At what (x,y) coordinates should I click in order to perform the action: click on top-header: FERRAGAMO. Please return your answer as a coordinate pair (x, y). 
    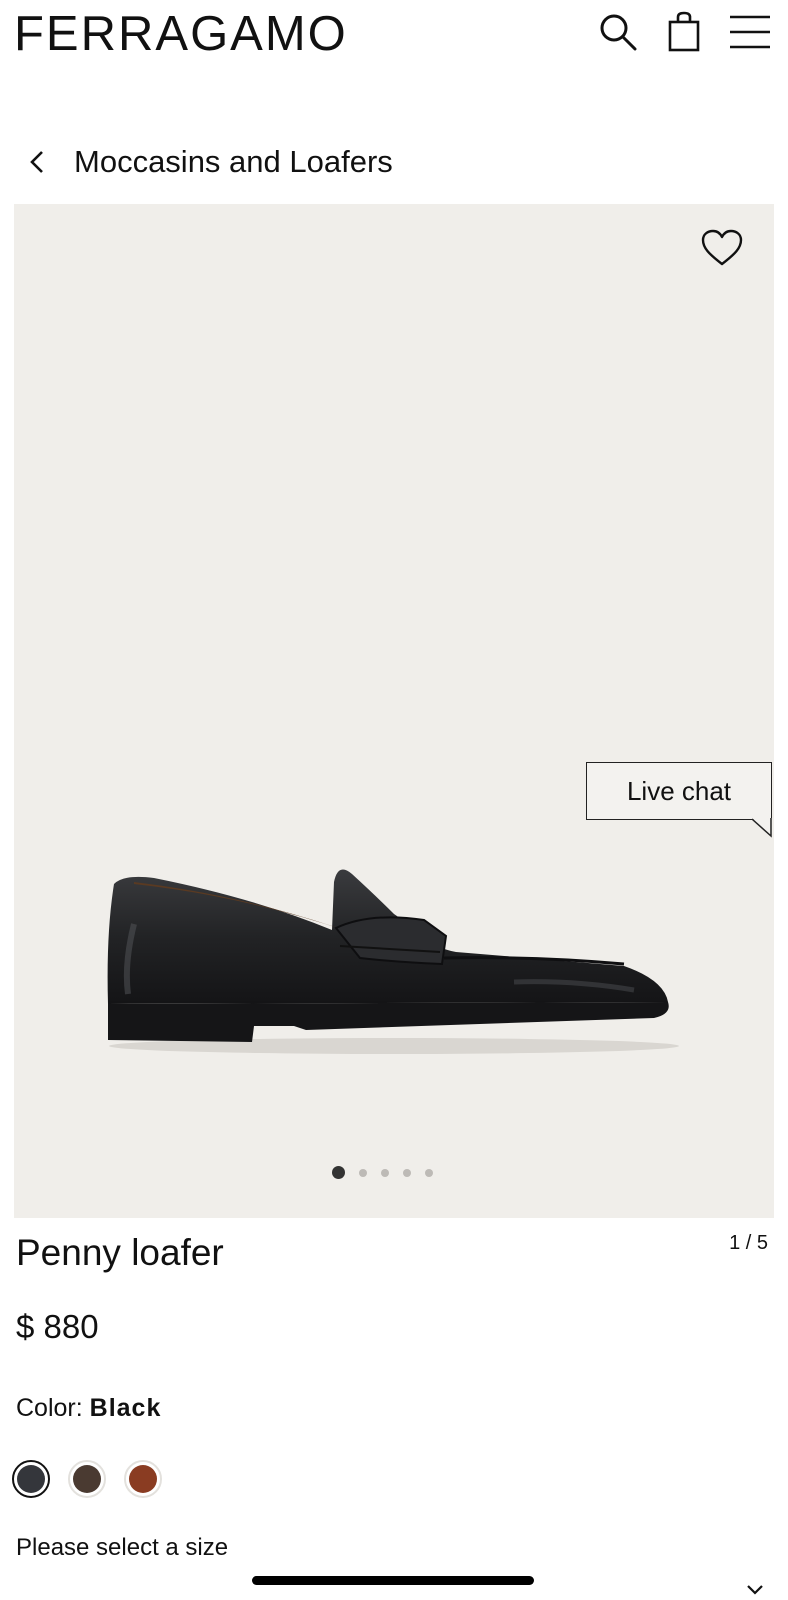
    Looking at the image, I should click on (394, 35).